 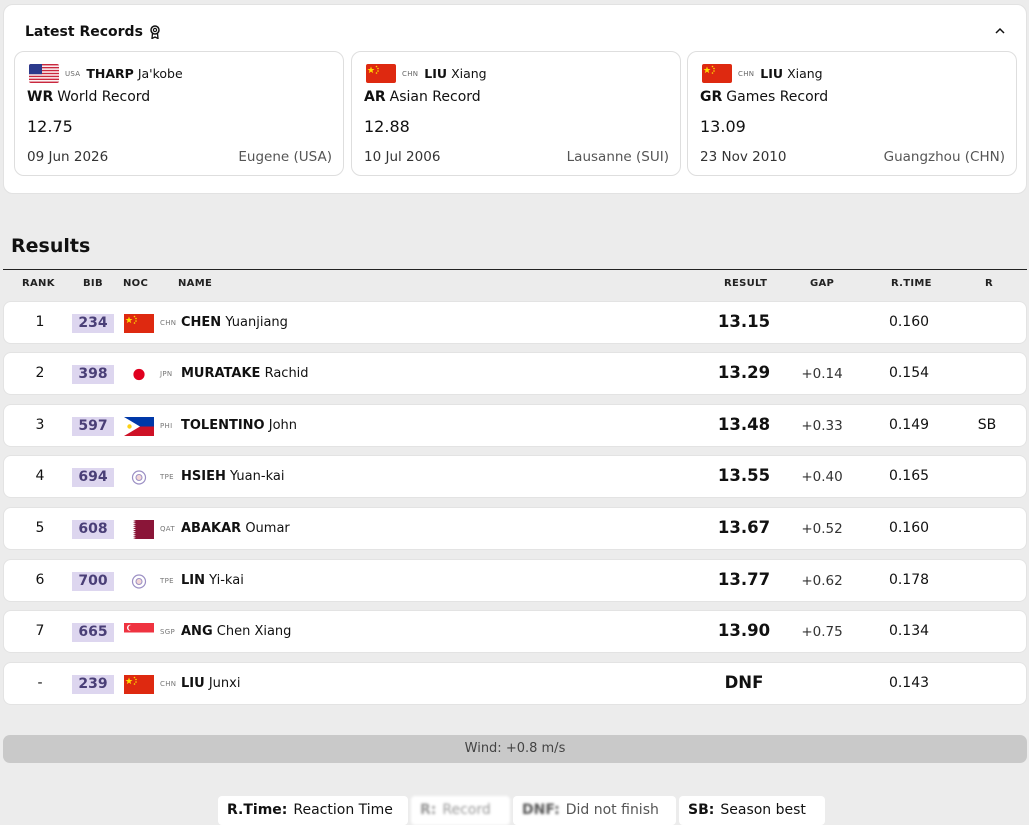 I want to click on row-rank: 2, so click(x=40, y=373).